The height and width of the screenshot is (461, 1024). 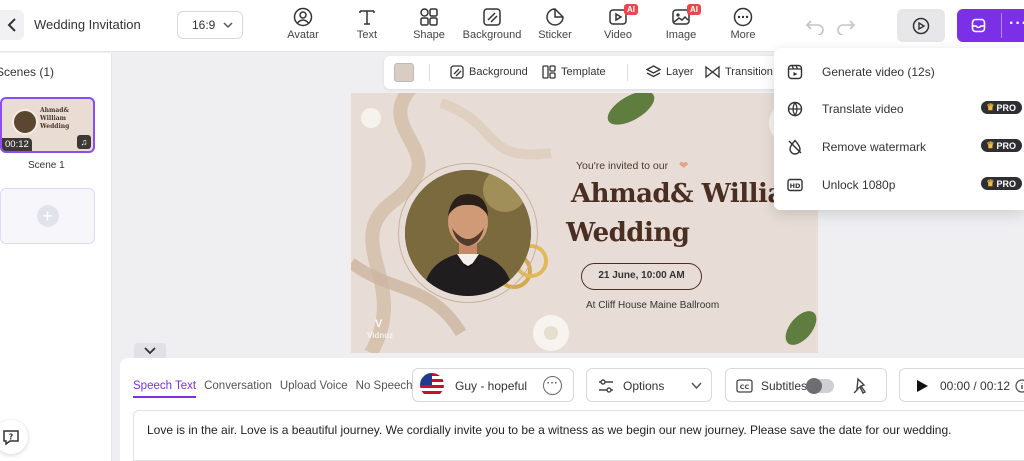 I want to click on subtitles-toggle, so click(x=820, y=386).